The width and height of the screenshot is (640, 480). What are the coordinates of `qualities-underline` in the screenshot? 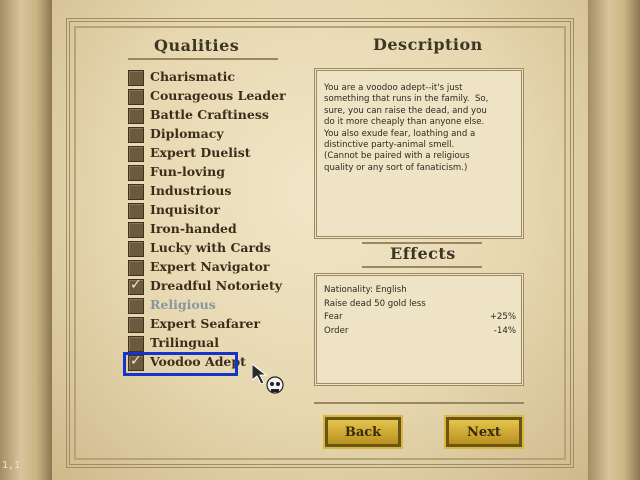 It's located at (203, 59).